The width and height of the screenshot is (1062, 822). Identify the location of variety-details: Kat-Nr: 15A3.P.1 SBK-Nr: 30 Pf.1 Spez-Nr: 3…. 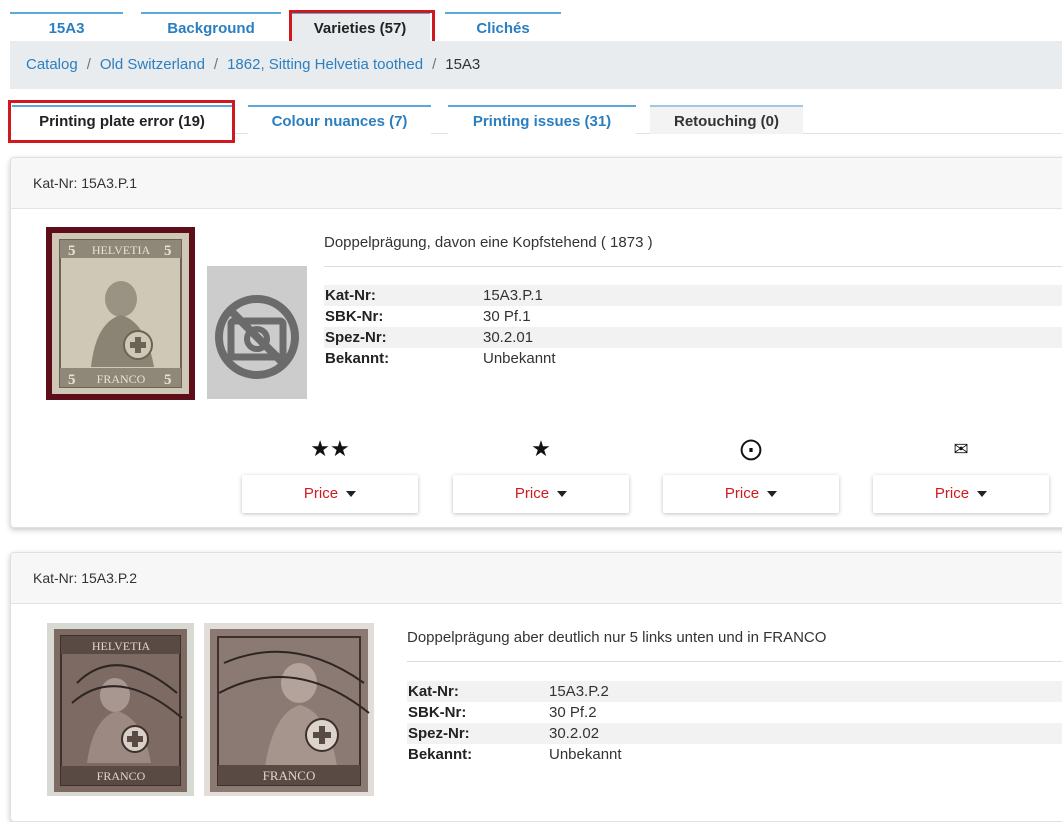
(693, 327).